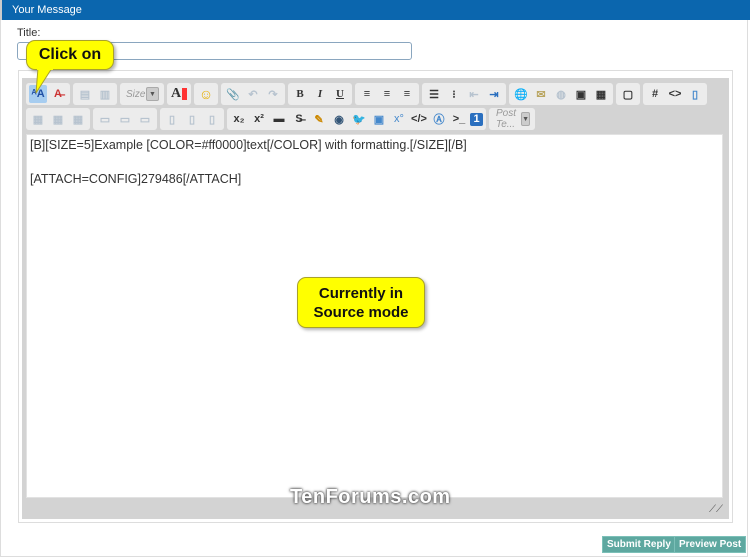 Image resolution: width=750 pixels, height=559 pixels. What do you see at coordinates (439, 119) in the screenshot?
I see `textbox-icon: Ⓐ` at bounding box center [439, 119].